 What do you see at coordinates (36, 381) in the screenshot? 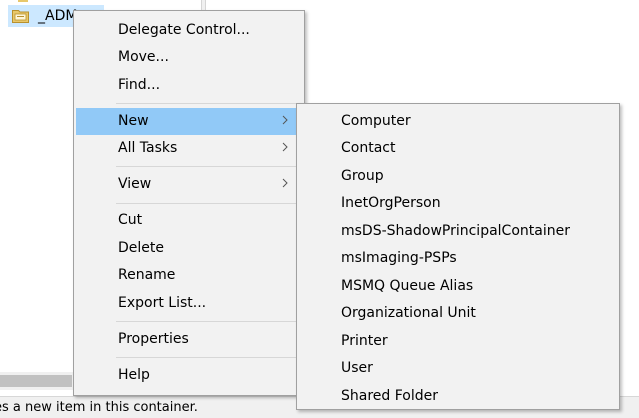
I see `scrollbar-thumb` at bounding box center [36, 381].